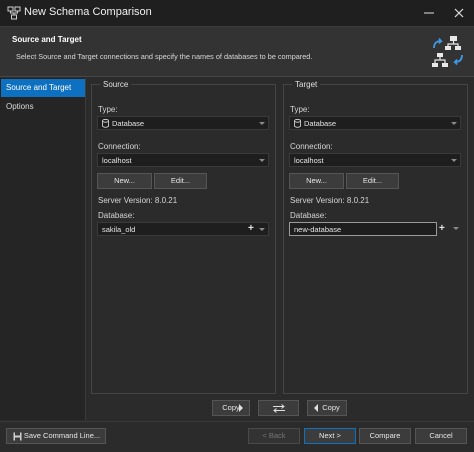  What do you see at coordinates (330, 436) in the screenshot?
I see `next-button: Next >` at bounding box center [330, 436].